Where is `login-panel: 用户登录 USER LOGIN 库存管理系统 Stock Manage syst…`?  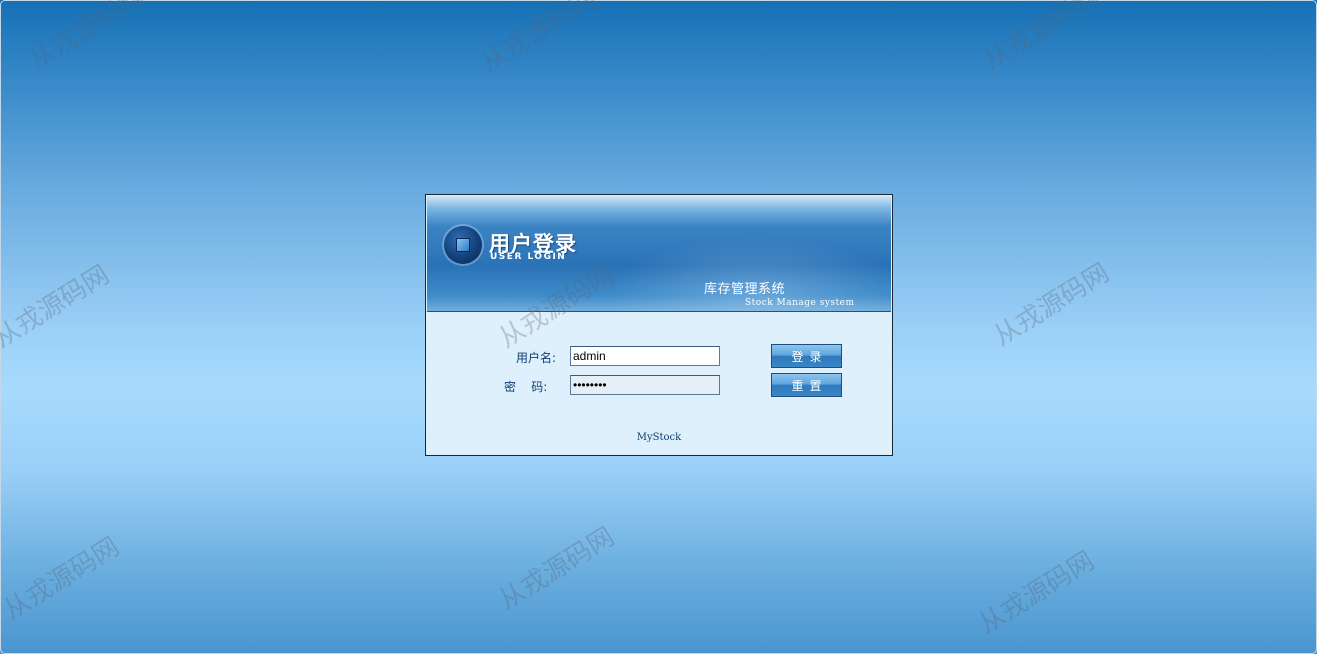 login-panel: 用户登录 USER LOGIN 库存管理系统 Stock Manage syst… is located at coordinates (659, 325).